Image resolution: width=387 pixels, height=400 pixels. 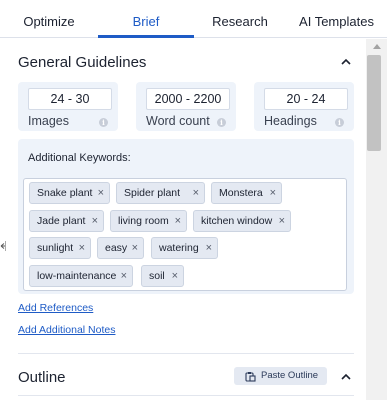 I want to click on add-additional-notes-link: Add Additional Notes, so click(x=66, y=330).